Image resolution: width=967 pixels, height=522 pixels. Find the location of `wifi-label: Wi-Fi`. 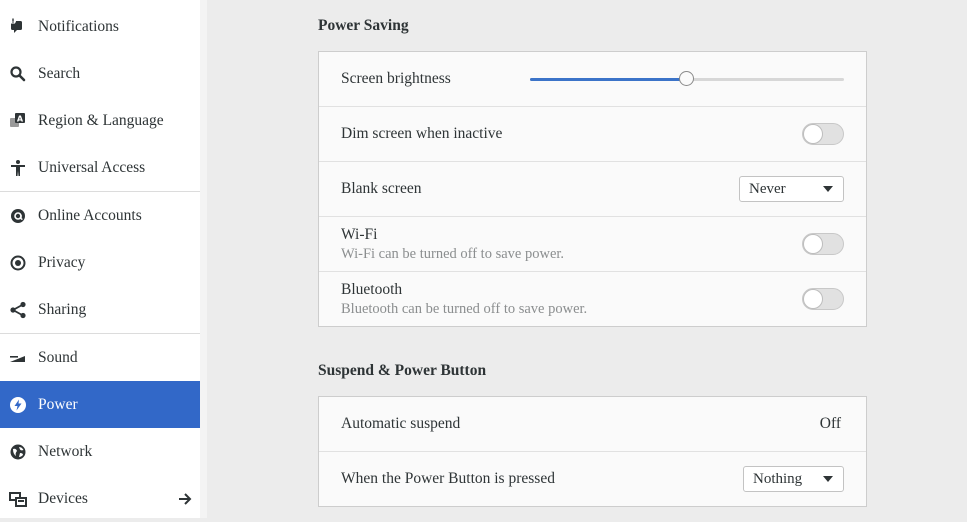

wifi-label: Wi-Fi is located at coordinates (359, 234).